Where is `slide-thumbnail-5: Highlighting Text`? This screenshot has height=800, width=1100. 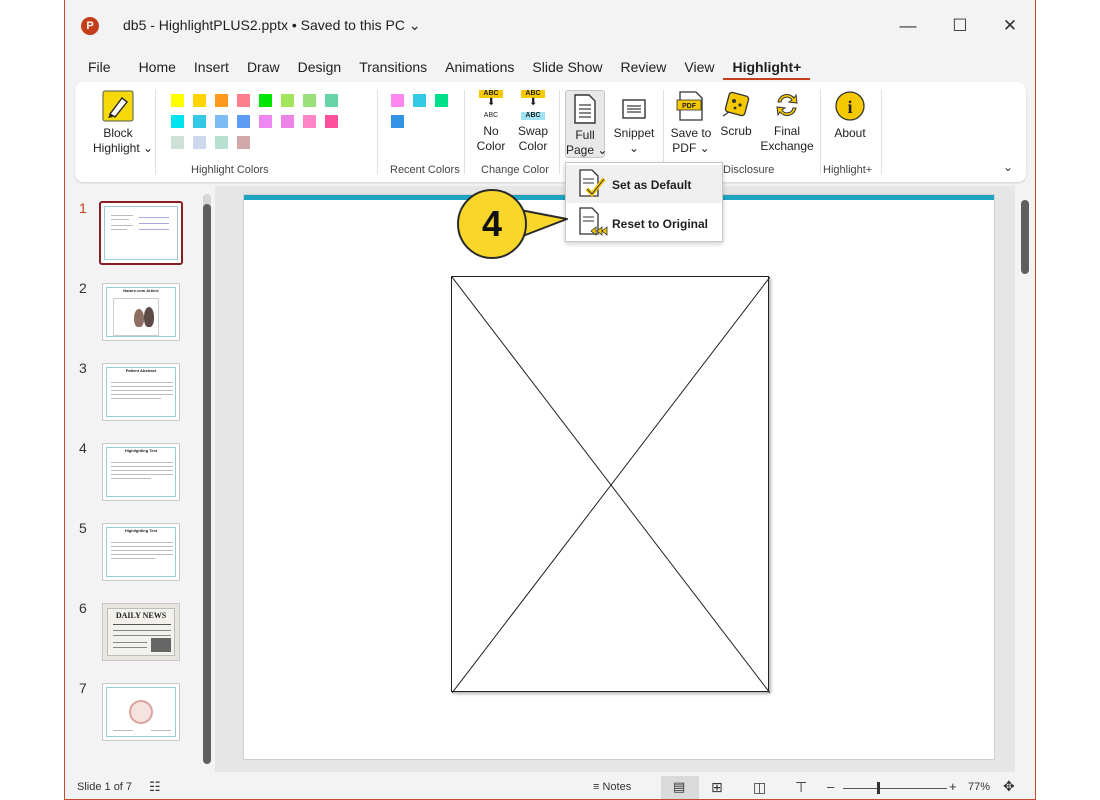
slide-thumbnail-5: Highlighting Text is located at coordinates (141, 552).